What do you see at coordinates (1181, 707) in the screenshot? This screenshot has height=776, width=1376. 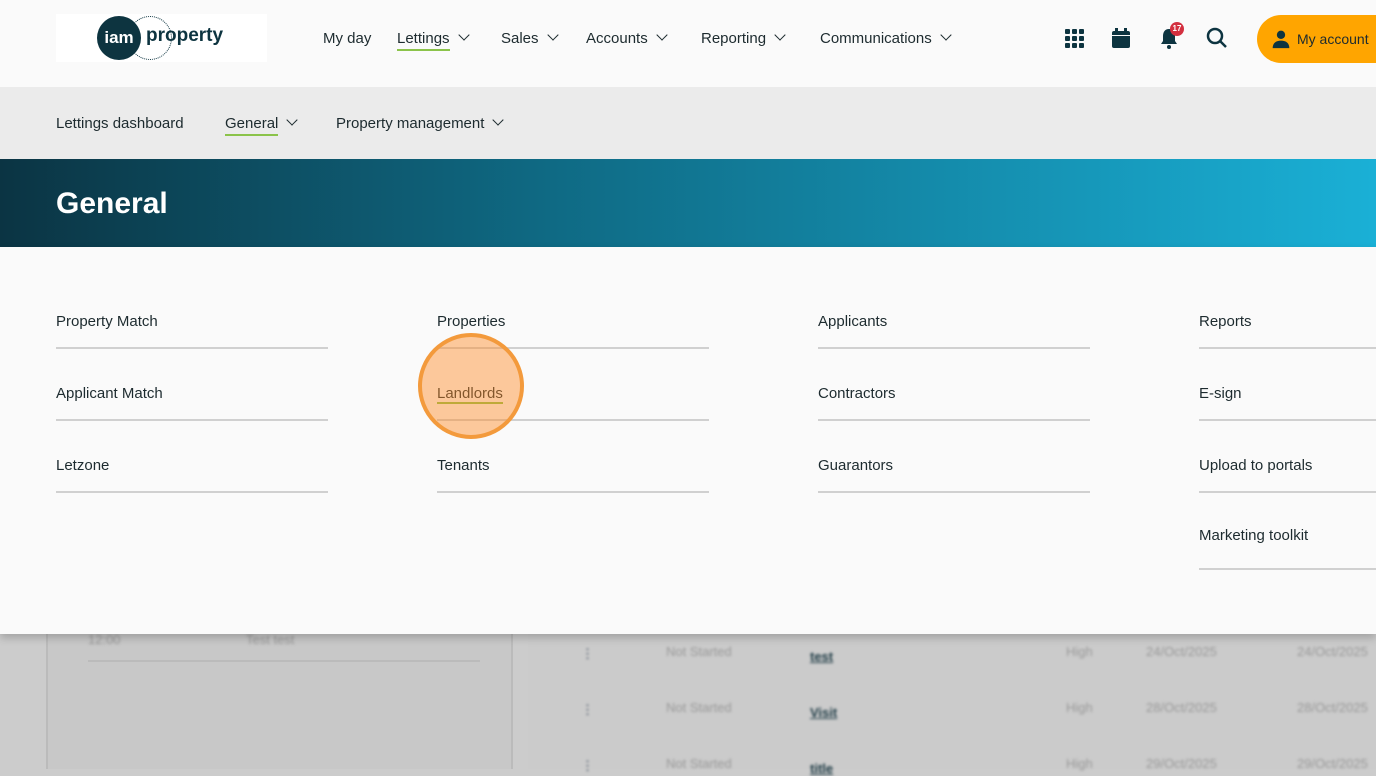 I see `bg-row-d1: 28/Oct/2025` at bounding box center [1181, 707].